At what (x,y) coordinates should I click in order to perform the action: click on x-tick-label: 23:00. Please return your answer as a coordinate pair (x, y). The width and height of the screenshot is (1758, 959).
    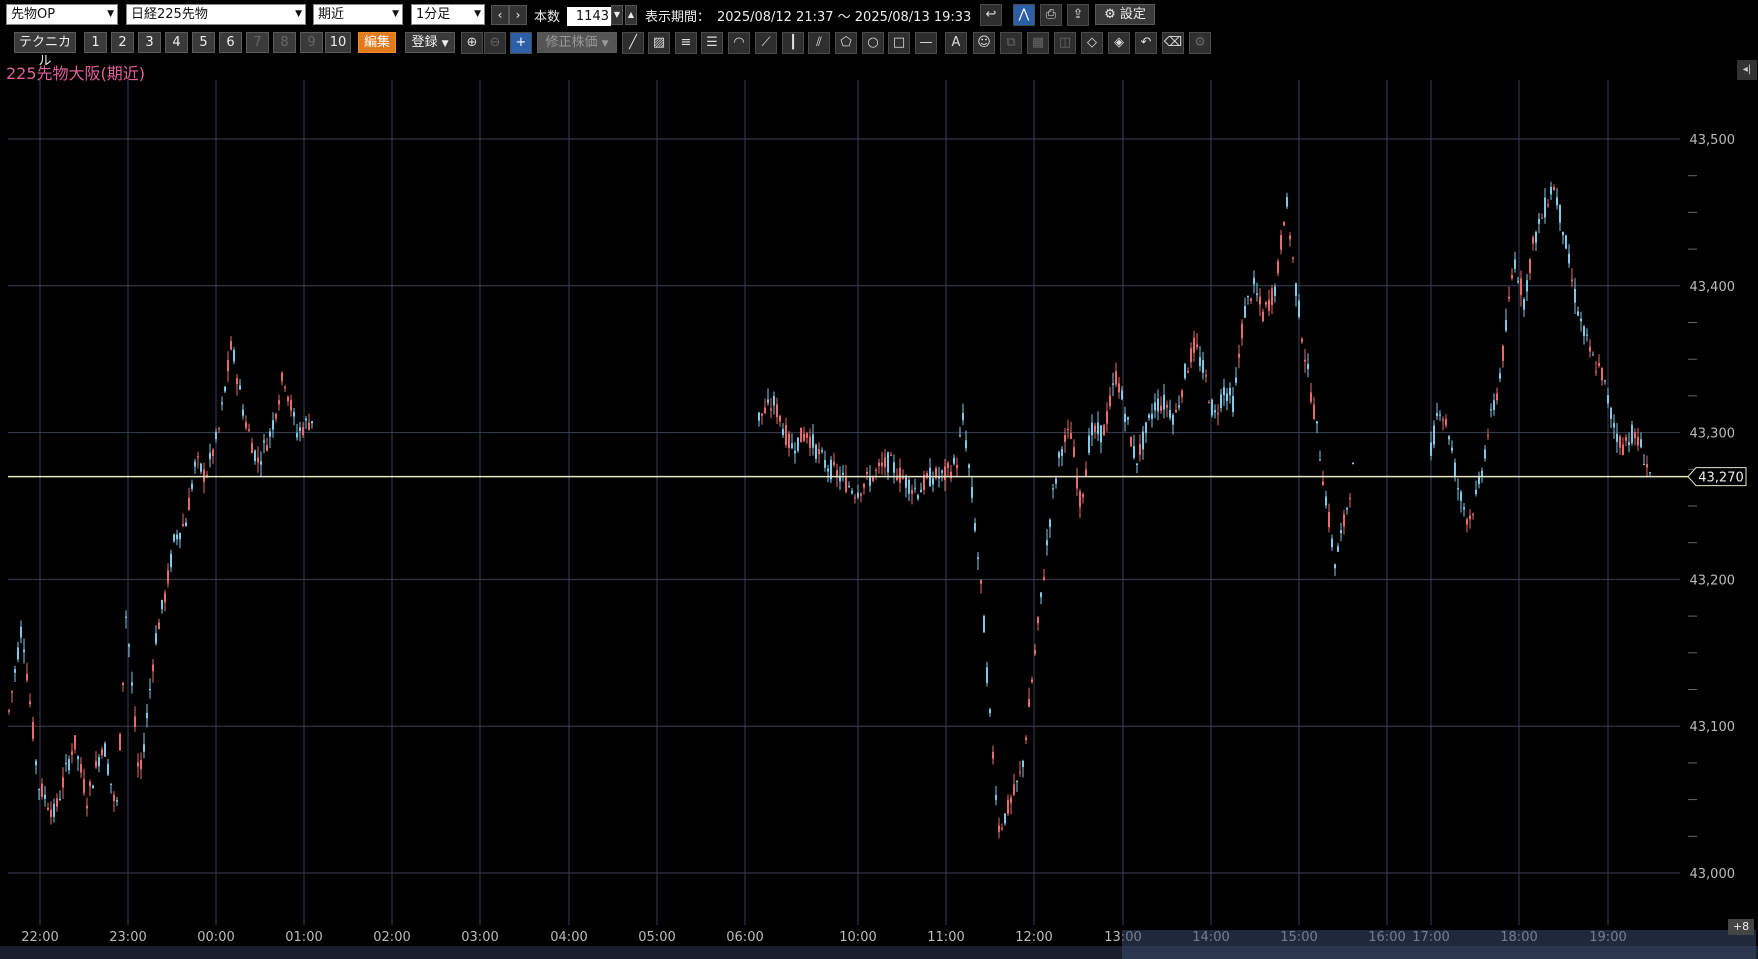
    Looking at the image, I should click on (127, 937).